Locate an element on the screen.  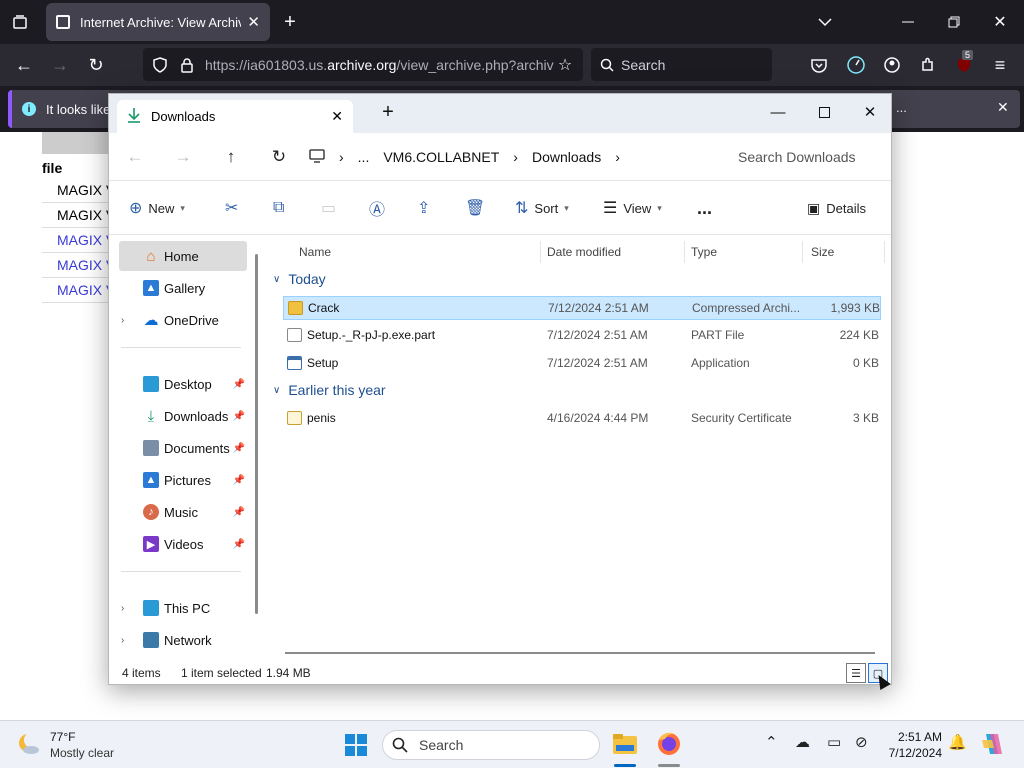
weather-moon-icon is located at coordinates (29, 744).